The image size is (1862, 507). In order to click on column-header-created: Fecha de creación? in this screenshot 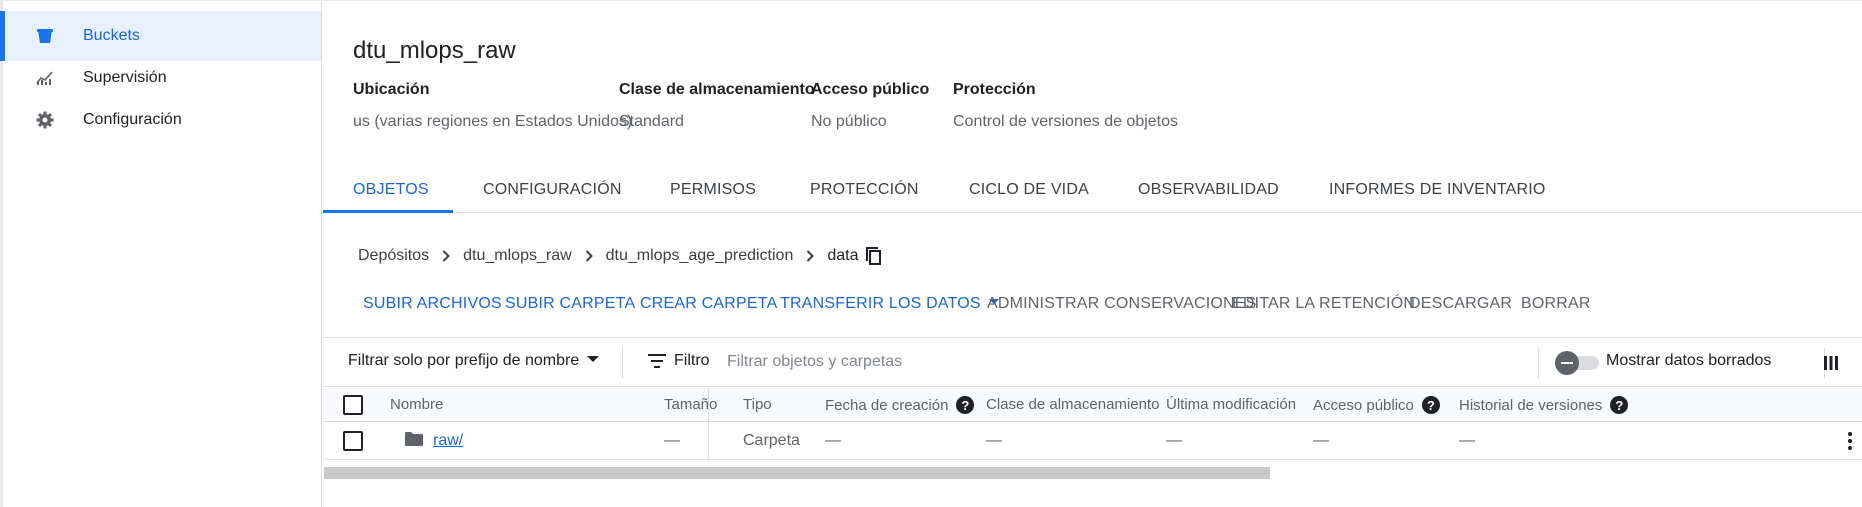, I will do `click(900, 405)`.